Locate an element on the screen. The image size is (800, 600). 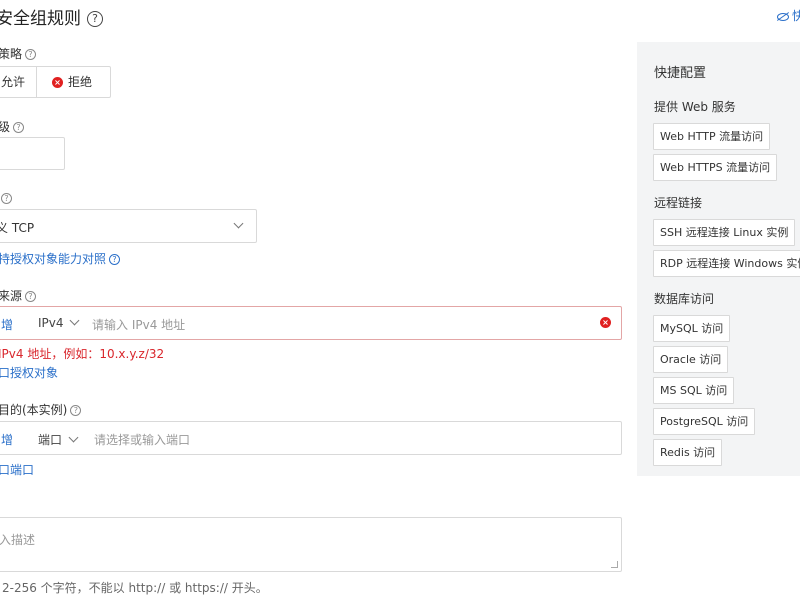
source-label: 来源? is located at coordinates (18, 295).